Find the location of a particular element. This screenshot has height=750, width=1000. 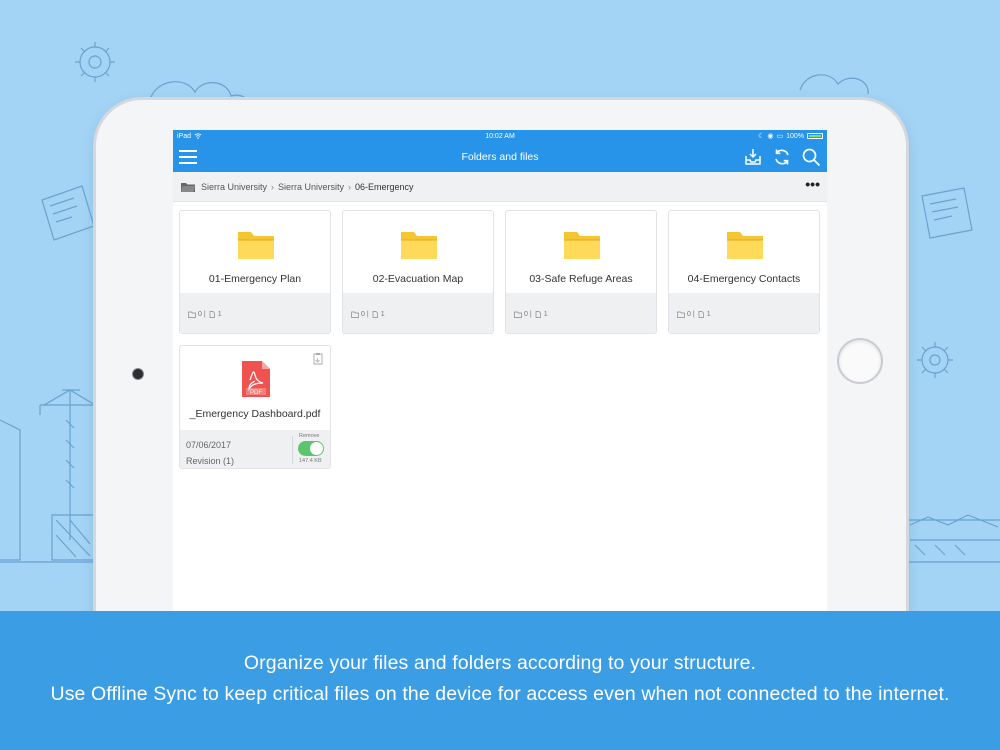

cloud-sketch is located at coordinates (834, 84).